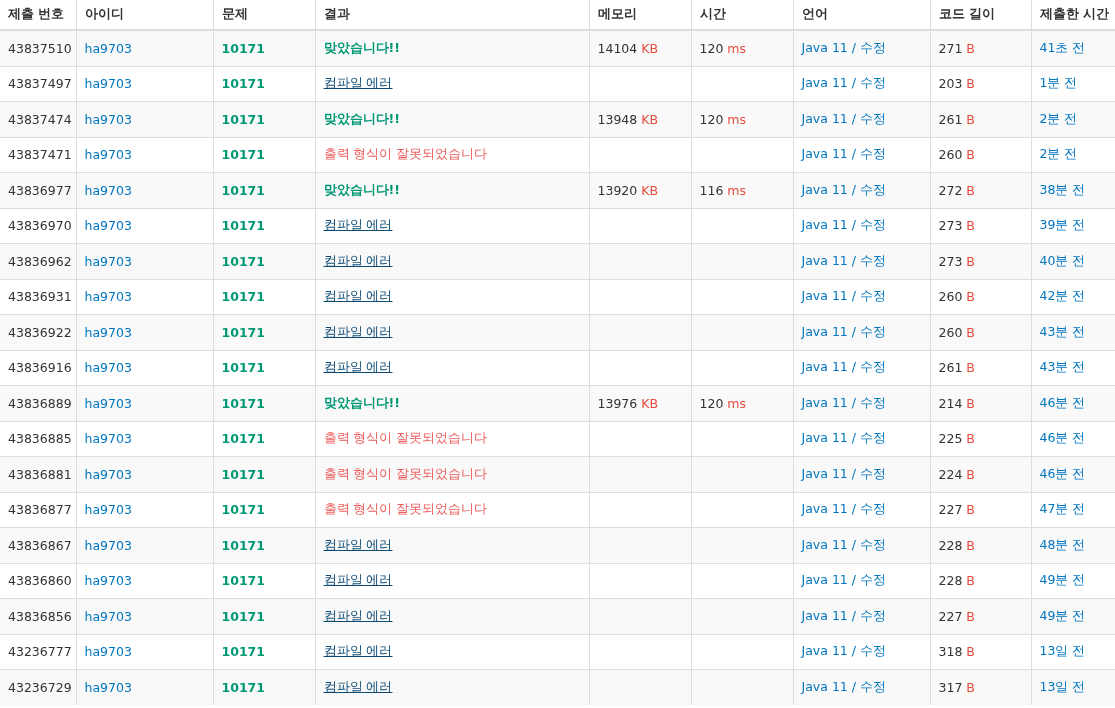 The image size is (1115, 708). Describe the element at coordinates (1062, 367) in the screenshot. I see `submitted-time-link: 43분 전` at that location.